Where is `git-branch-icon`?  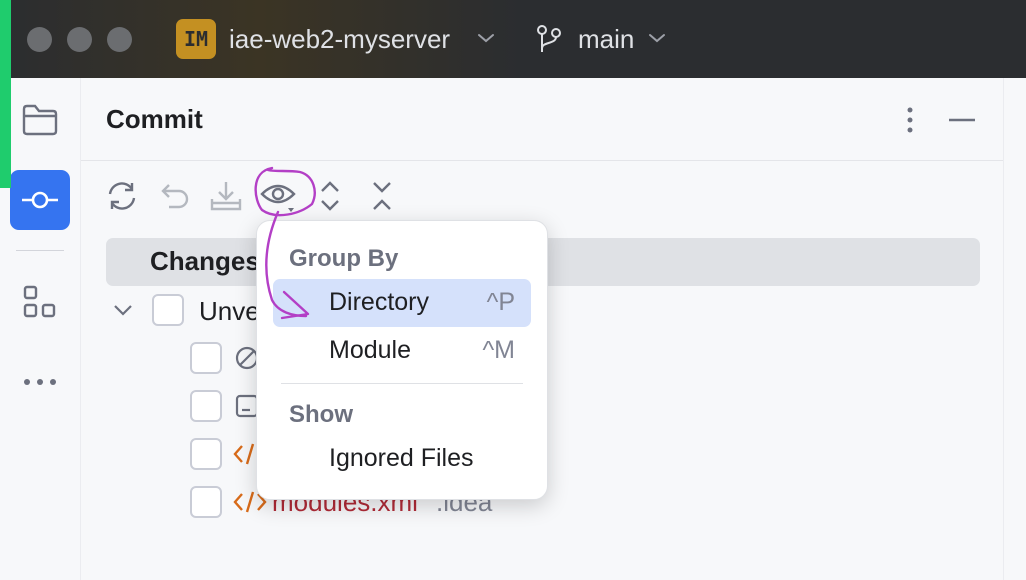
git-branch-icon is located at coordinates (549, 38).